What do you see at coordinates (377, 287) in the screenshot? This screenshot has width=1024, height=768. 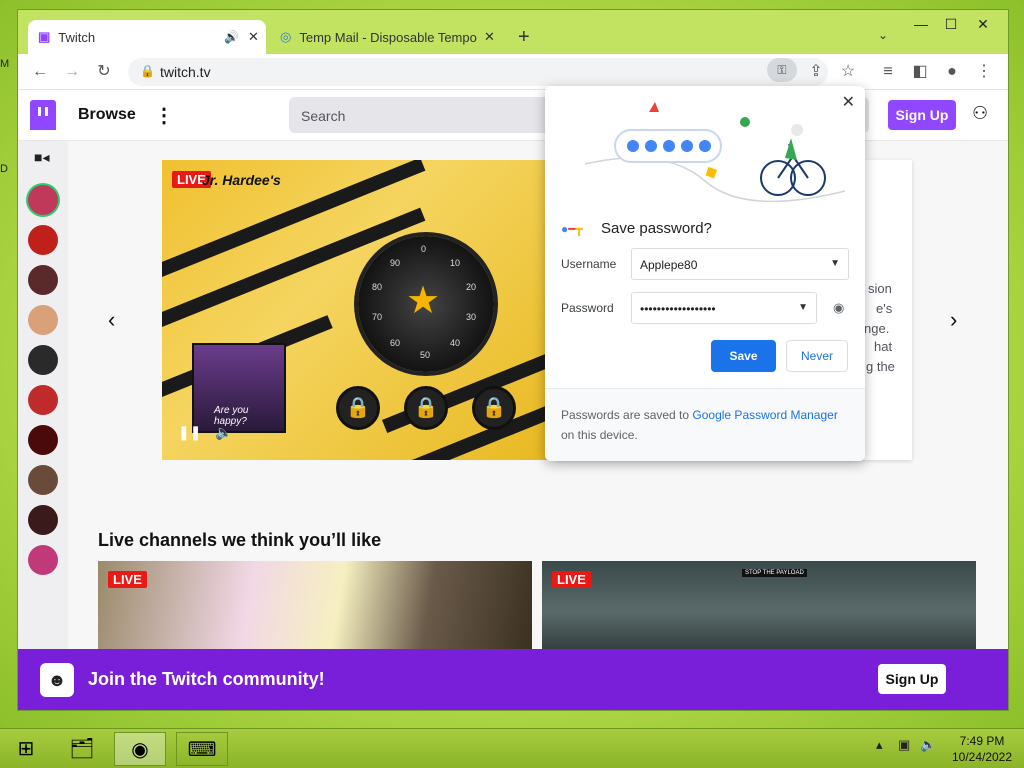 I see `dial-number: 80` at bounding box center [377, 287].